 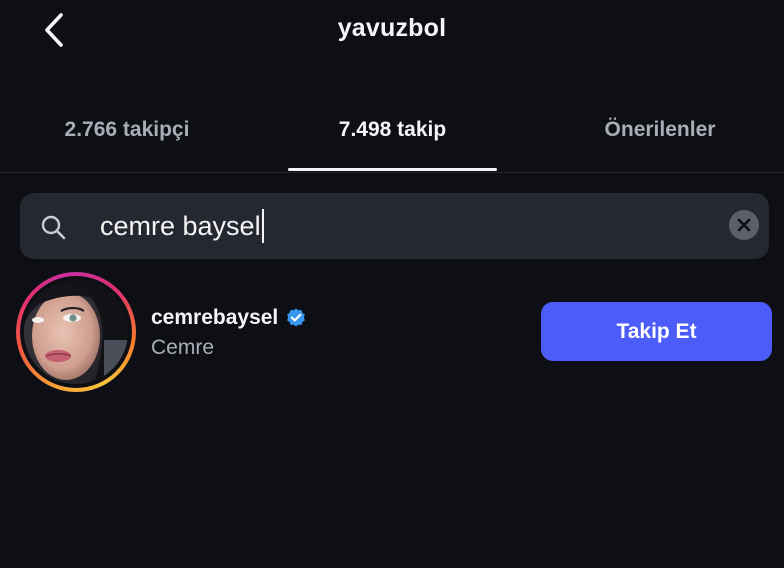 I want to click on result-full-name: Cemre, so click(x=183, y=347).